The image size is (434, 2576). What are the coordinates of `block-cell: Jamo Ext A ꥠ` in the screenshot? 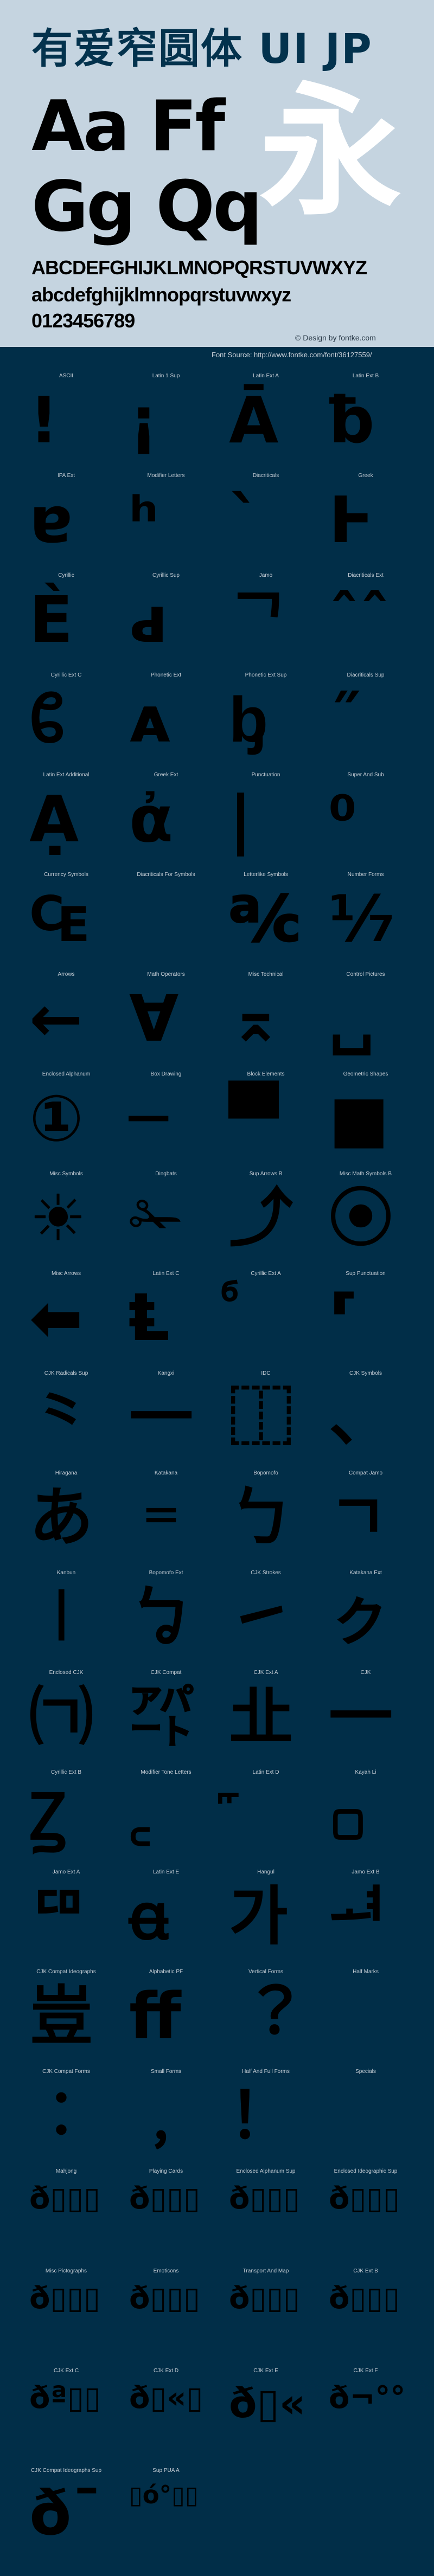 It's located at (66, 1915).